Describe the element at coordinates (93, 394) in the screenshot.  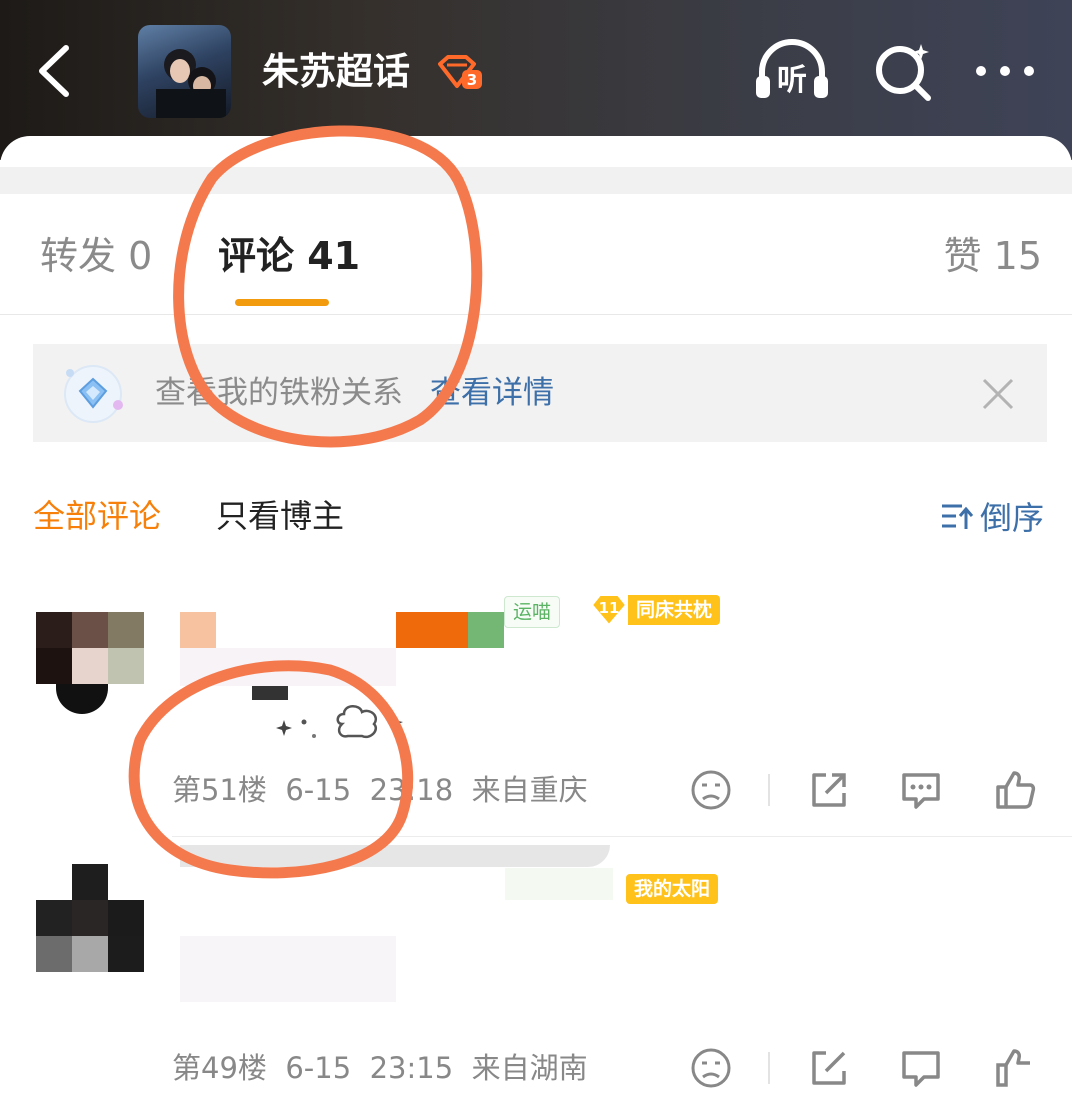
I see `fan-diamond-icon` at that location.